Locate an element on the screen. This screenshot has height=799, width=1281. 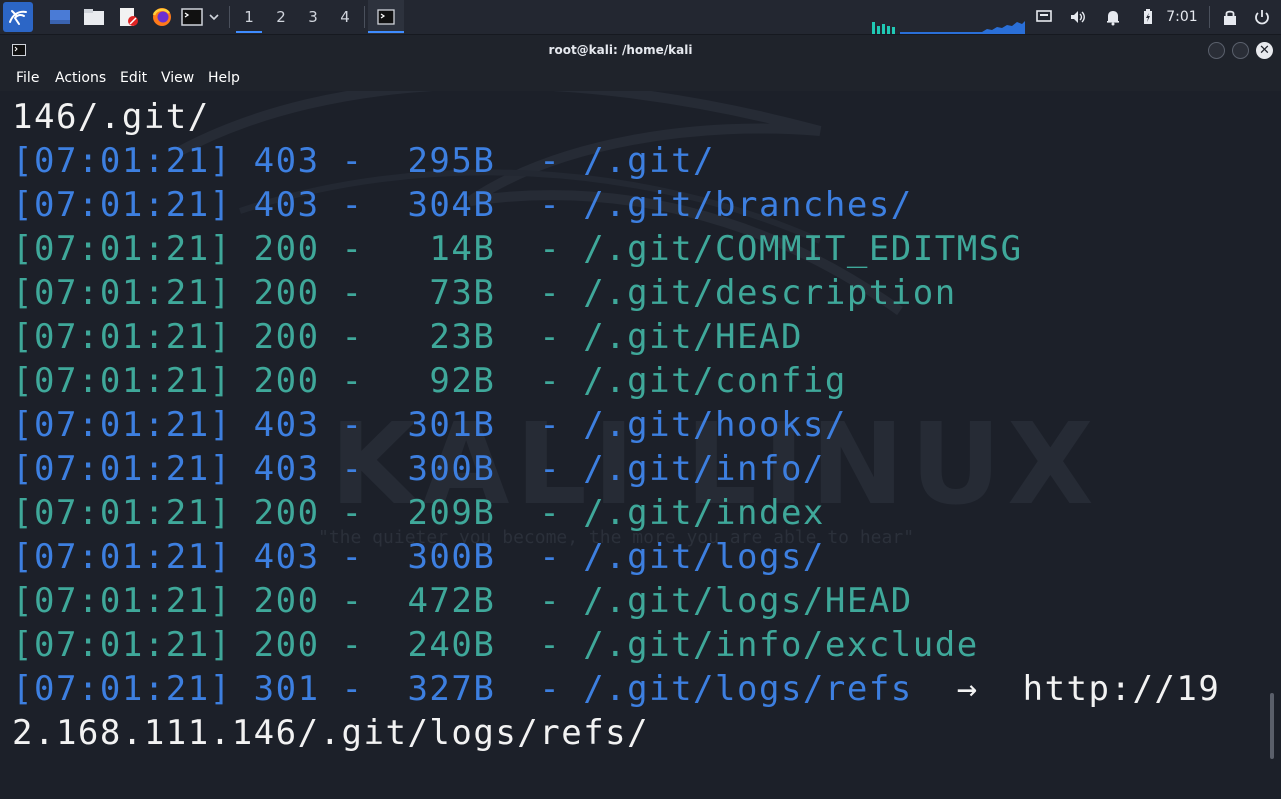
workspace-label: 2 is located at coordinates (281, 17).